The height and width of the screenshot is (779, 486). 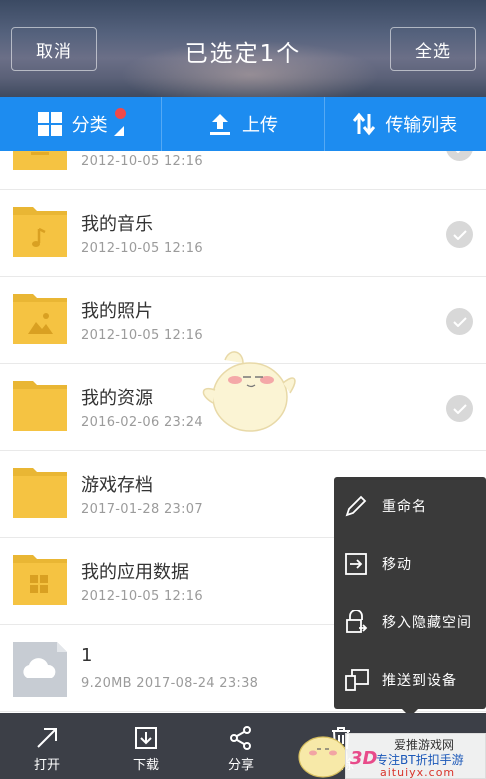 I want to click on transfer-label: 传输列表, so click(x=421, y=125).